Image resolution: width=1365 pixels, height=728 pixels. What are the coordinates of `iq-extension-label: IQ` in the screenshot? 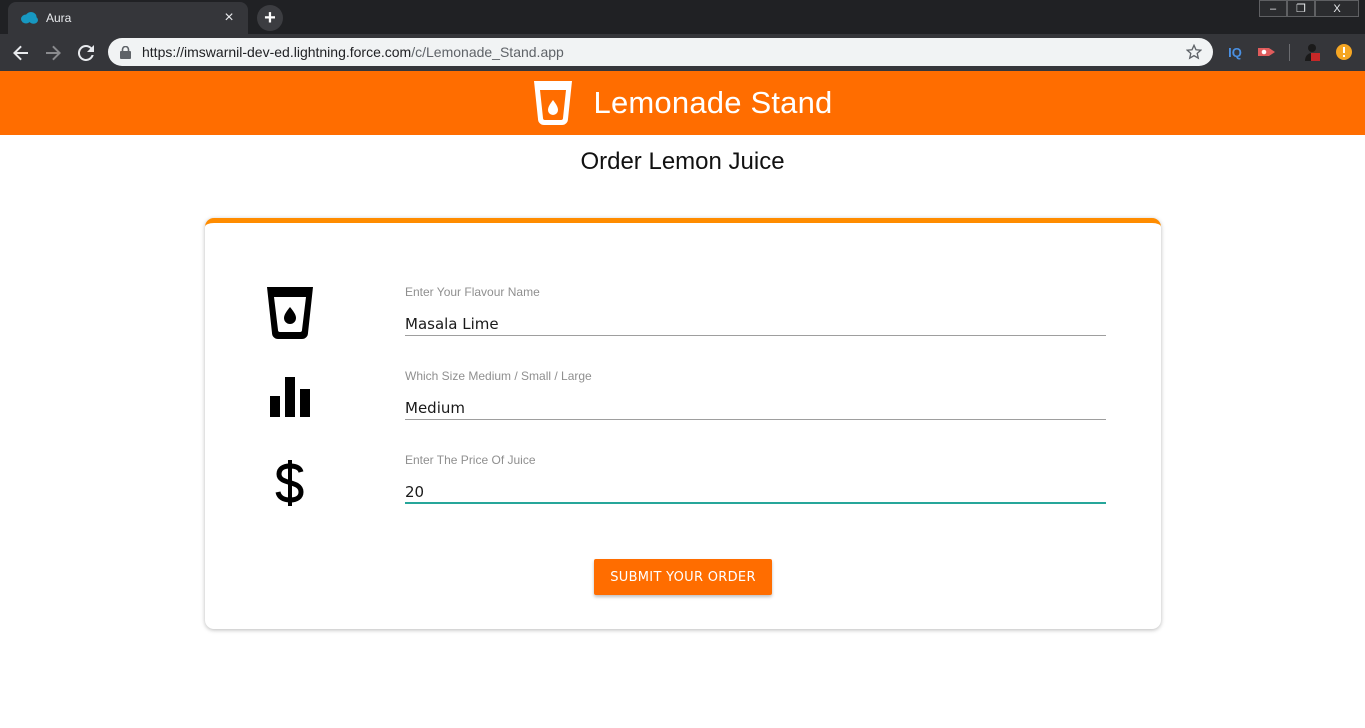 It's located at (1235, 52).